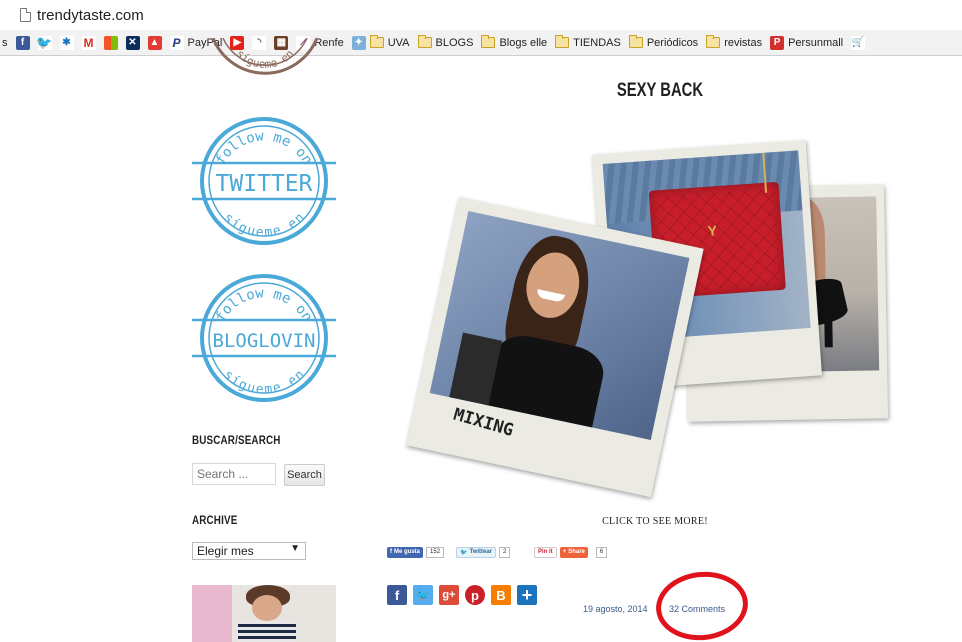 This screenshot has width=962, height=642. I want to click on stamp-bloglovin-text: BLOGLOVIN, so click(264, 341).